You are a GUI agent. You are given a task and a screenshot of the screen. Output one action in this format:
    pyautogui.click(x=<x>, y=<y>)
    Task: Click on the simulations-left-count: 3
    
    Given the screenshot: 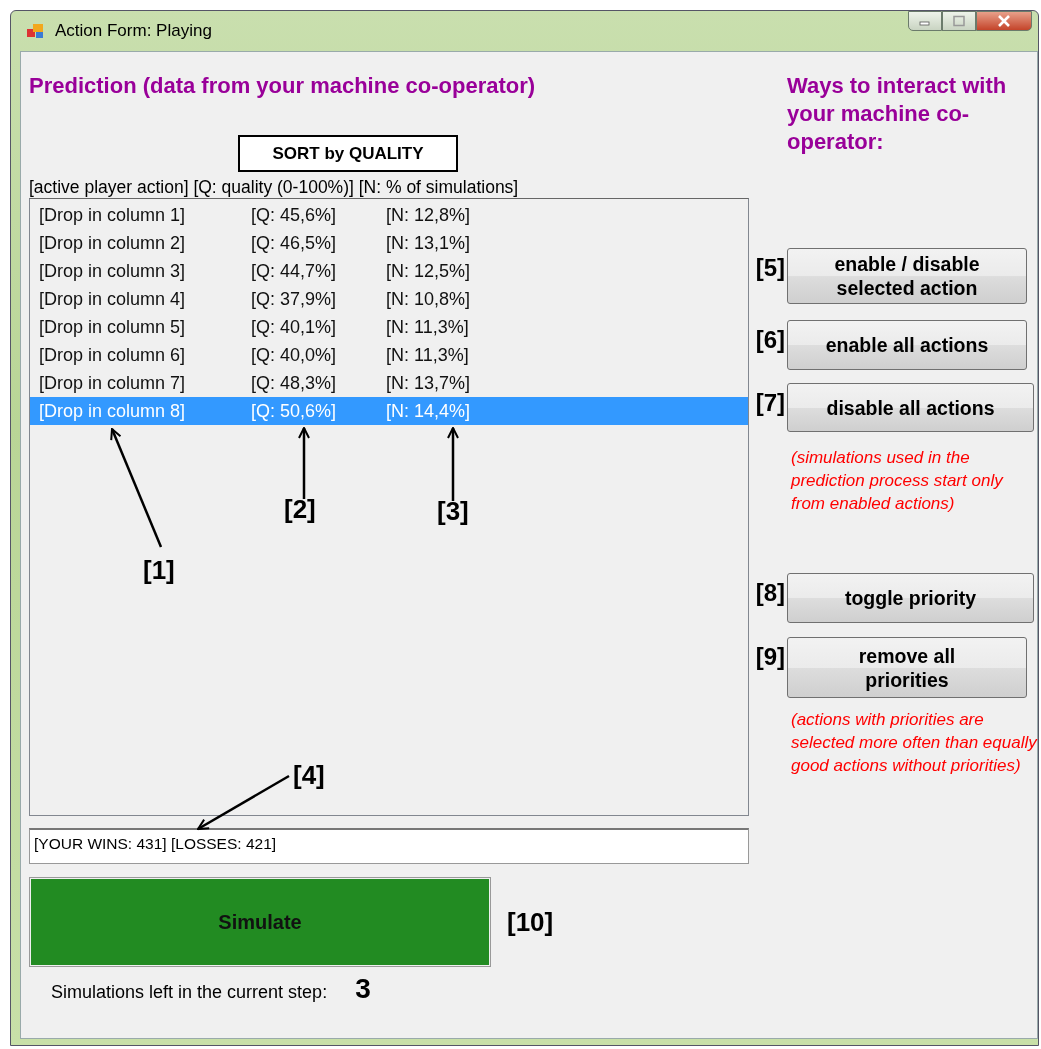 What is the action you would take?
    pyautogui.click(x=363, y=989)
    